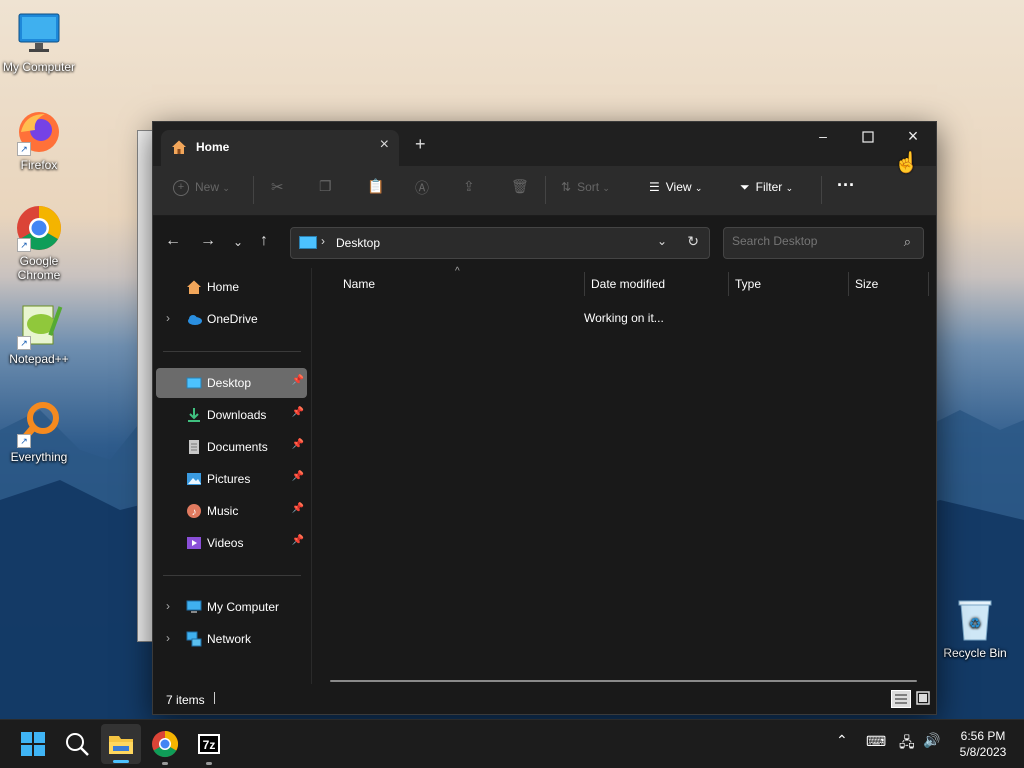  What do you see at coordinates (231, 319) in the screenshot?
I see `sidebar-item-onedrive: › OneDrive` at bounding box center [231, 319].